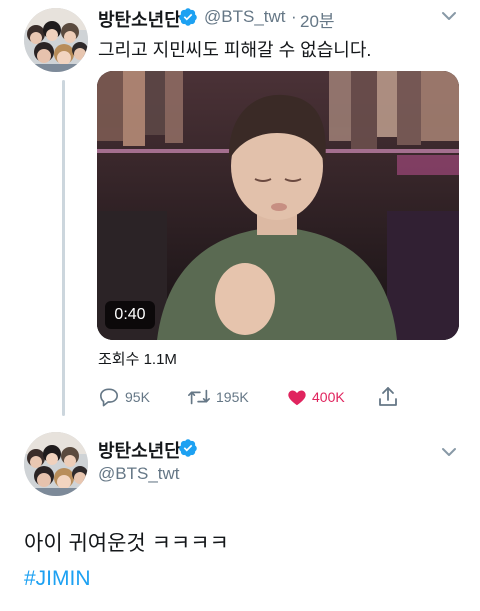 This screenshot has height=611, width=480. I want to click on timestamp: 20분, so click(317, 19).